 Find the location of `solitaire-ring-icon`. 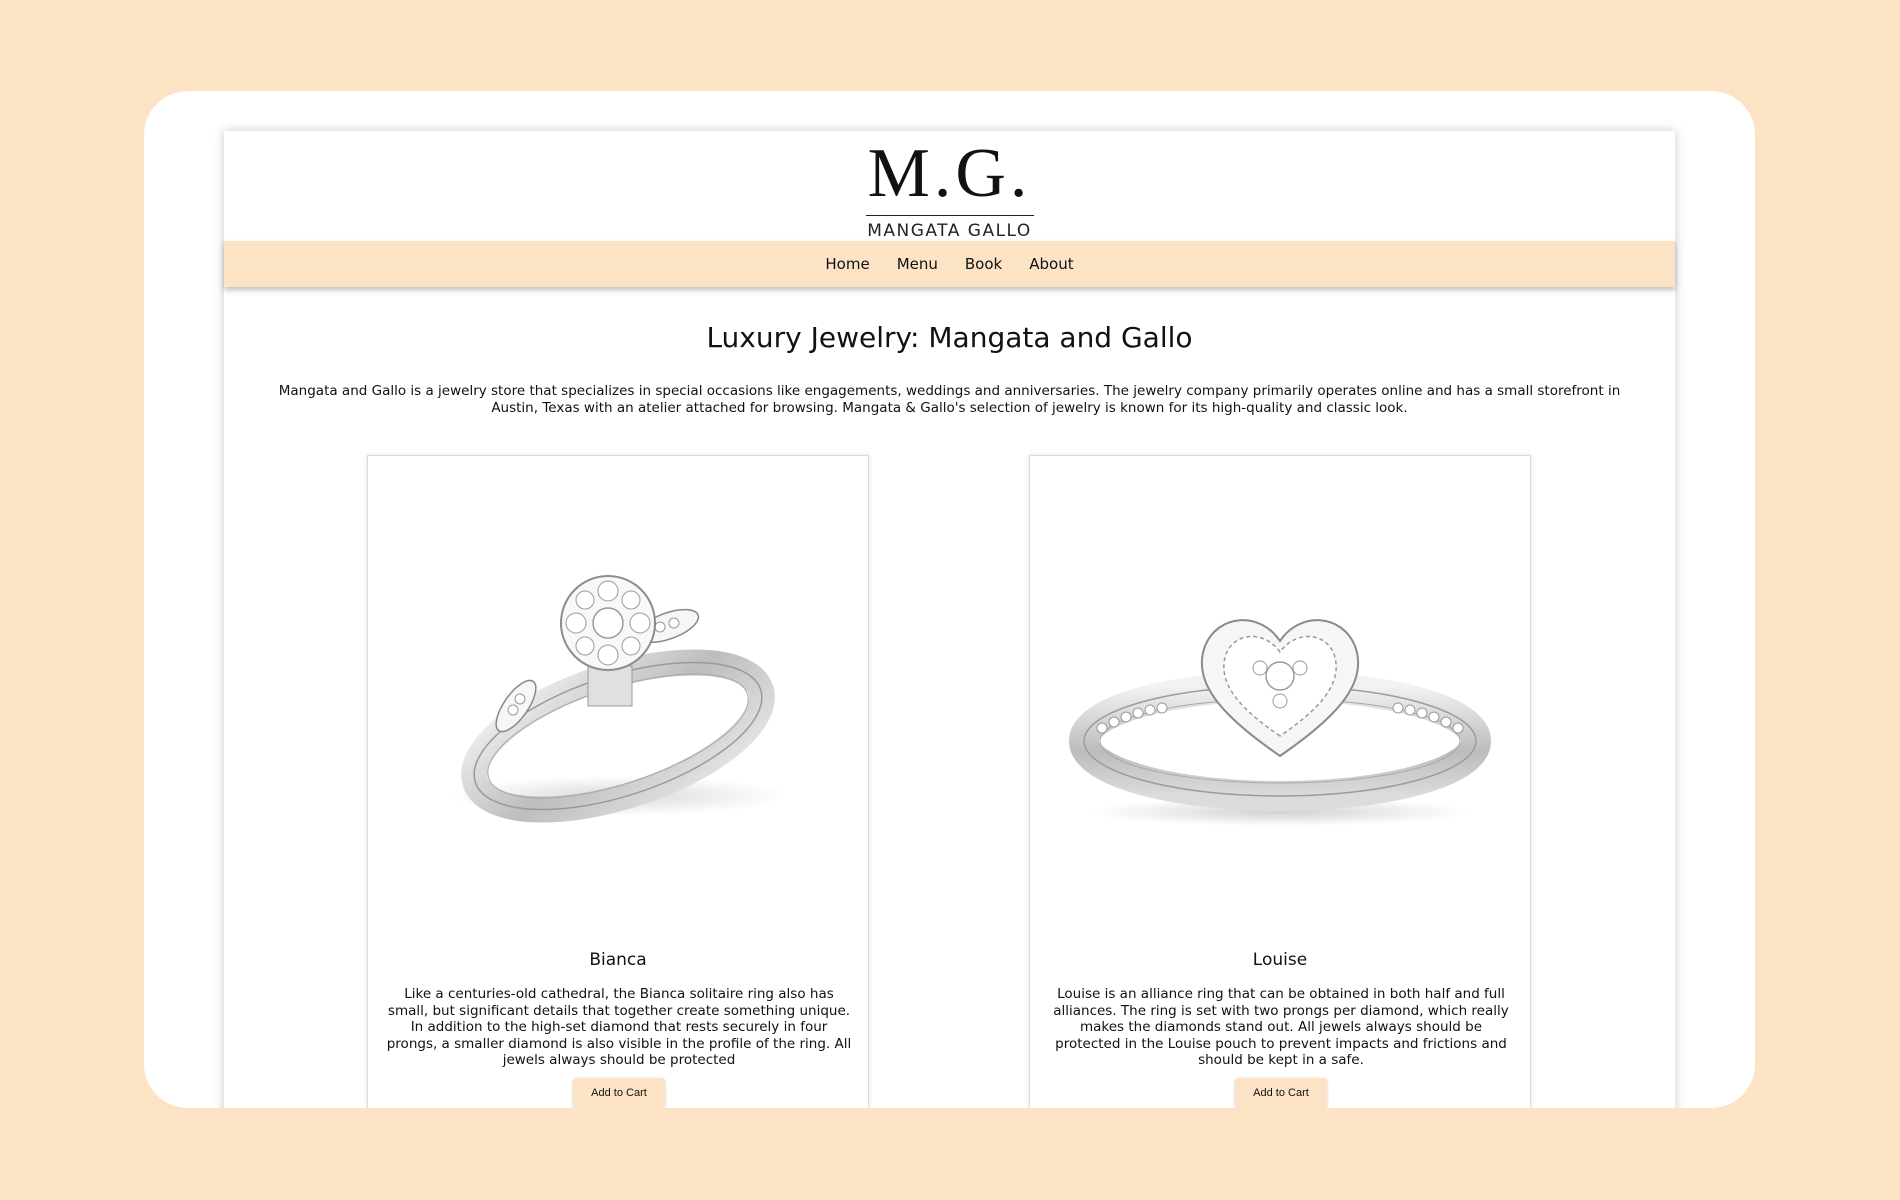

solitaire-ring-icon is located at coordinates (618, 699).